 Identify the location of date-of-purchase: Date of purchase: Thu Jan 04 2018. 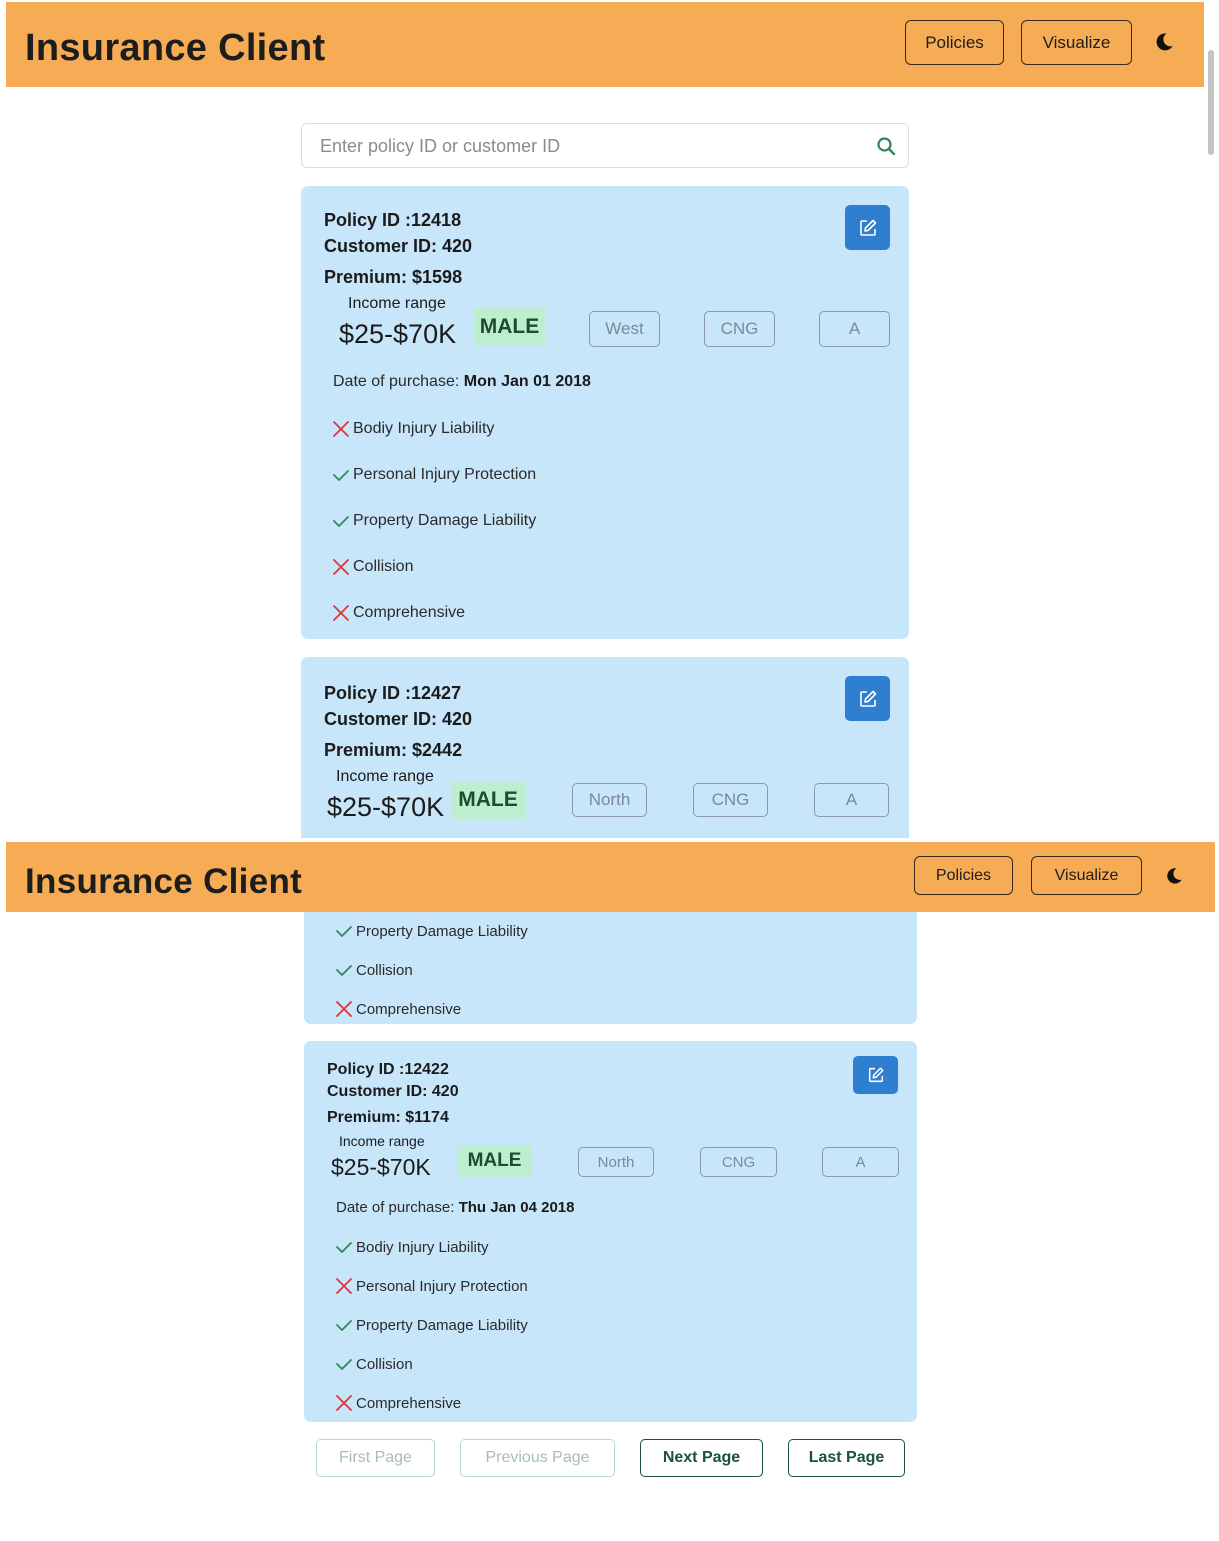
(455, 1207).